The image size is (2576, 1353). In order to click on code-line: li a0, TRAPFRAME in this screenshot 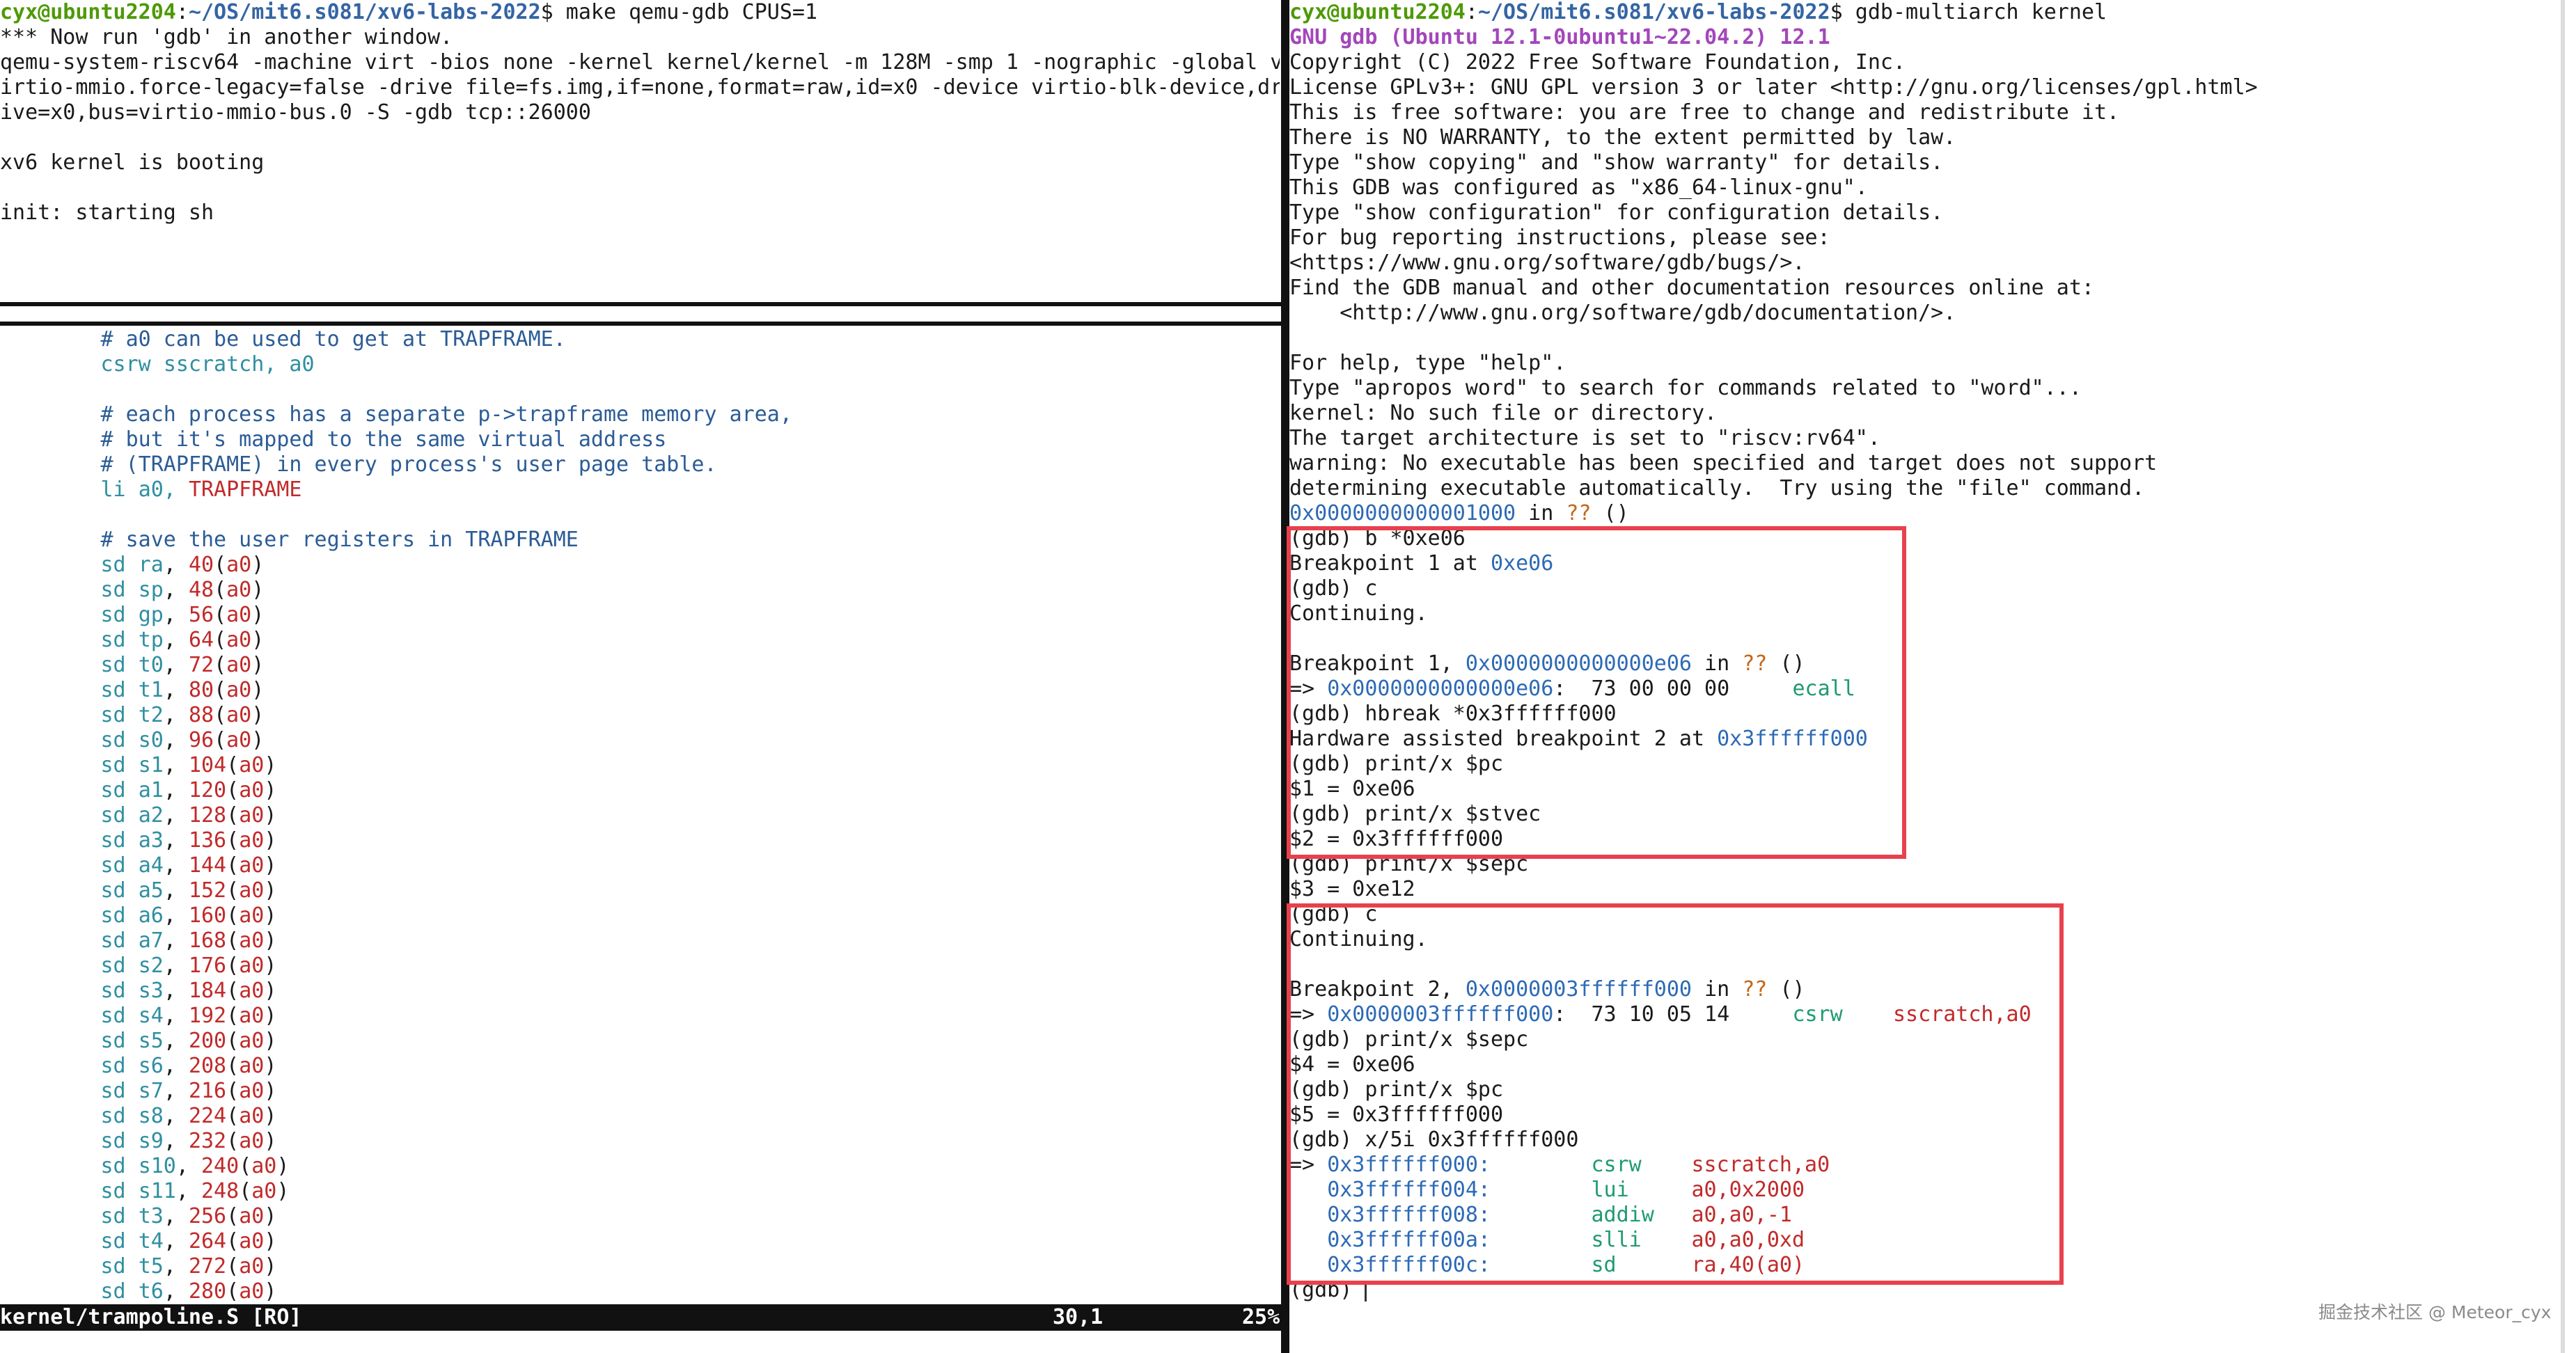, I will do `click(201, 489)`.